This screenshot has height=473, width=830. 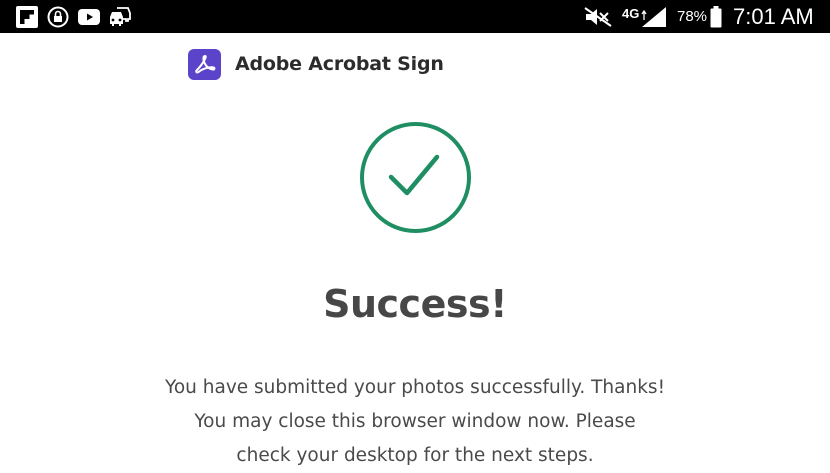 I want to click on car-mode-icon, so click(x=120, y=17).